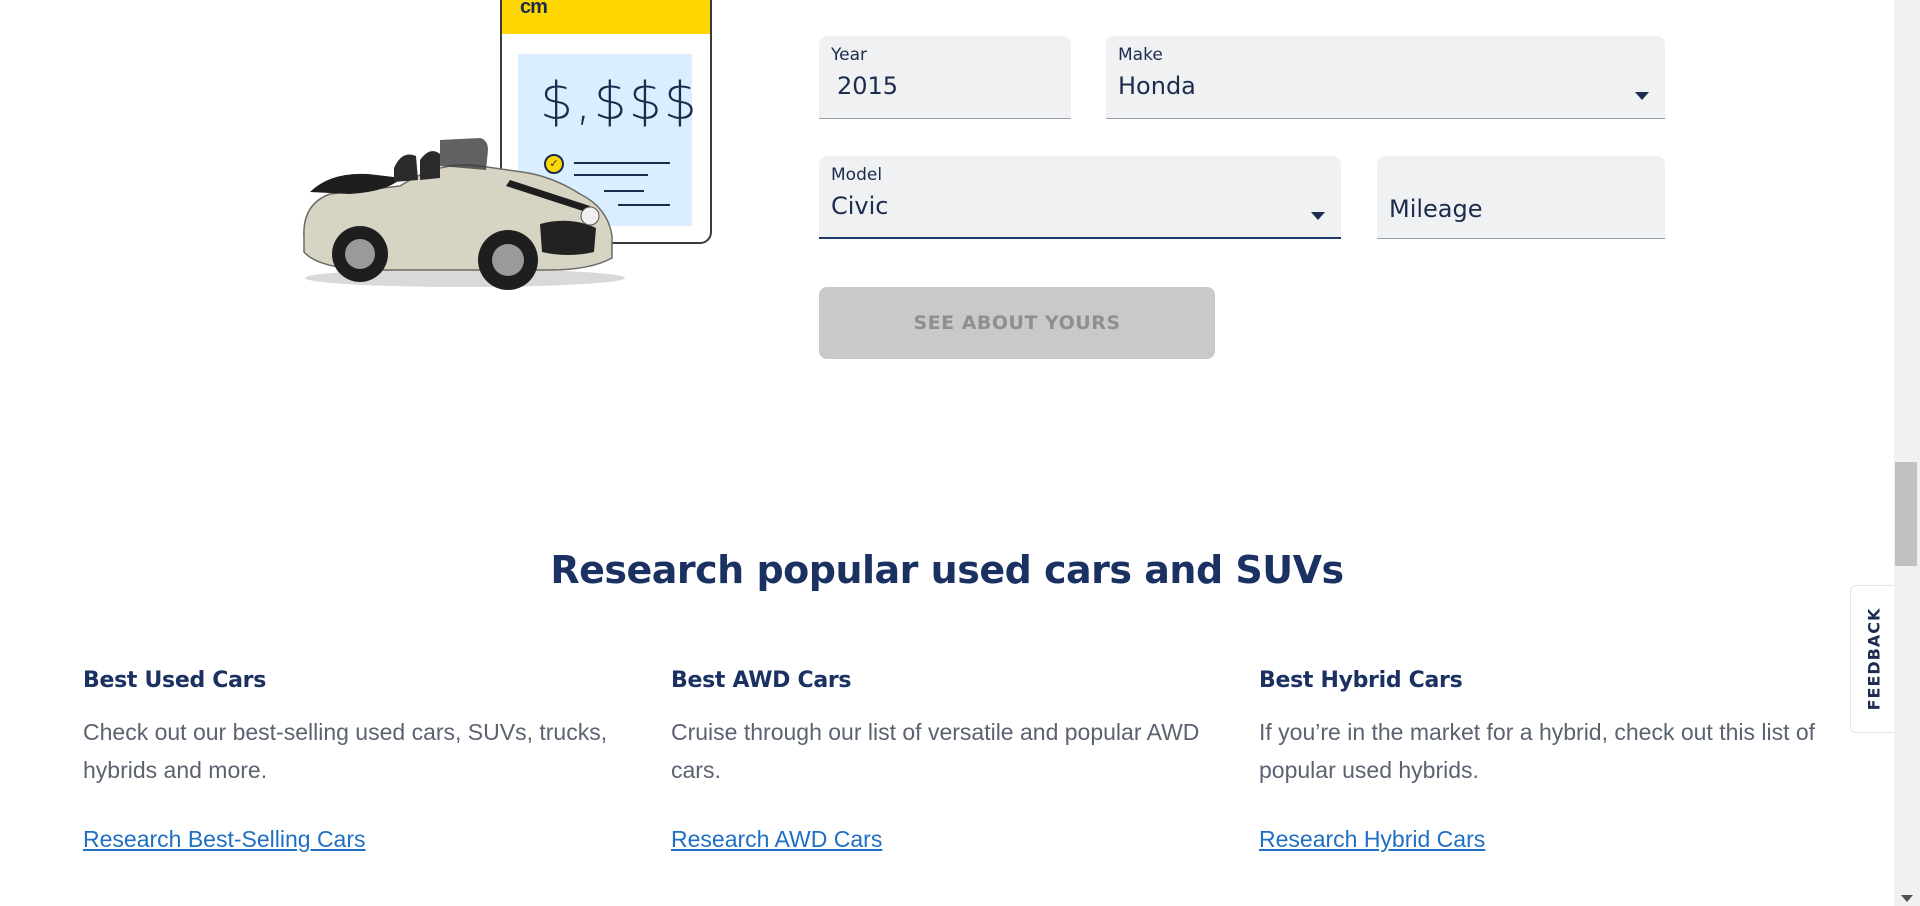 The width and height of the screenshot is (1920, 906). I want to click on model-value: Civic, so click(860, 206).